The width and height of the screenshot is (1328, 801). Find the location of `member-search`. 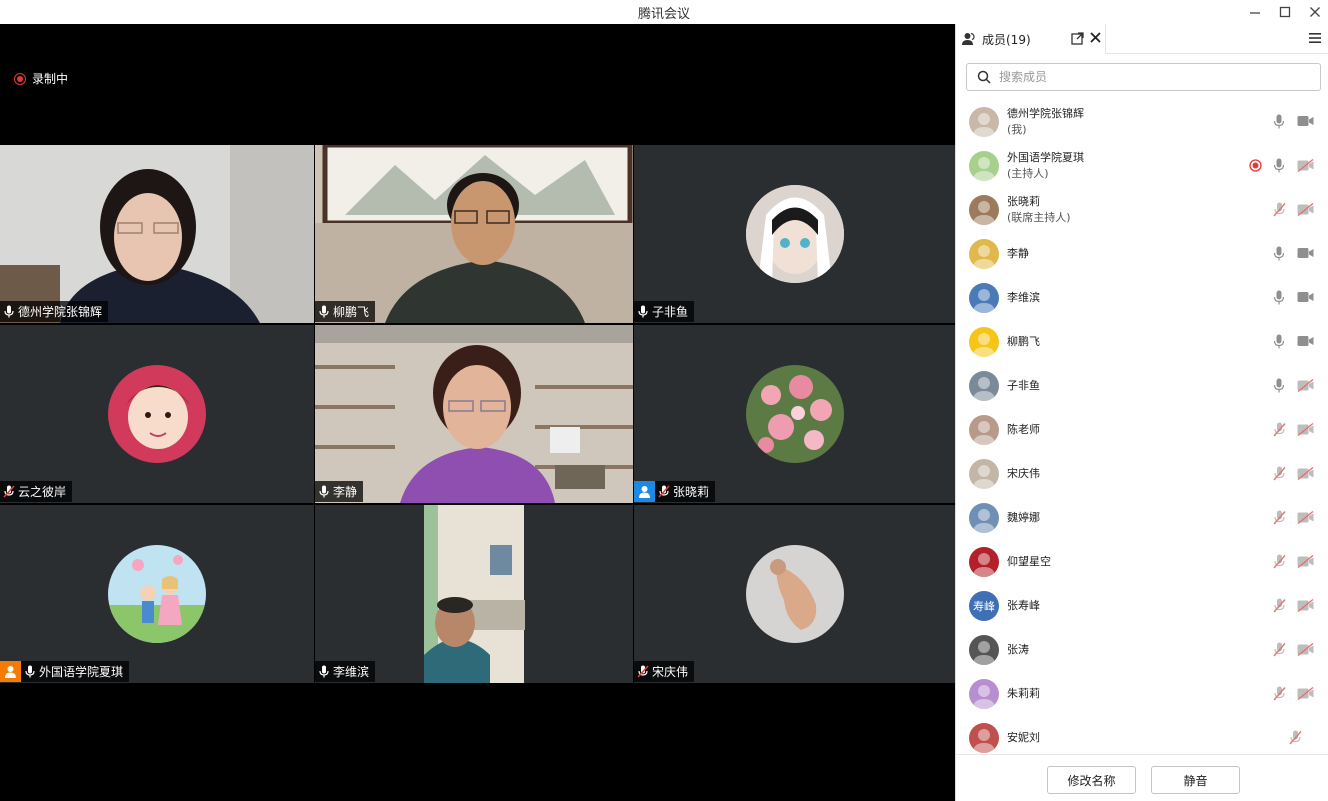

member-search is located at coordinates (1143, 77).